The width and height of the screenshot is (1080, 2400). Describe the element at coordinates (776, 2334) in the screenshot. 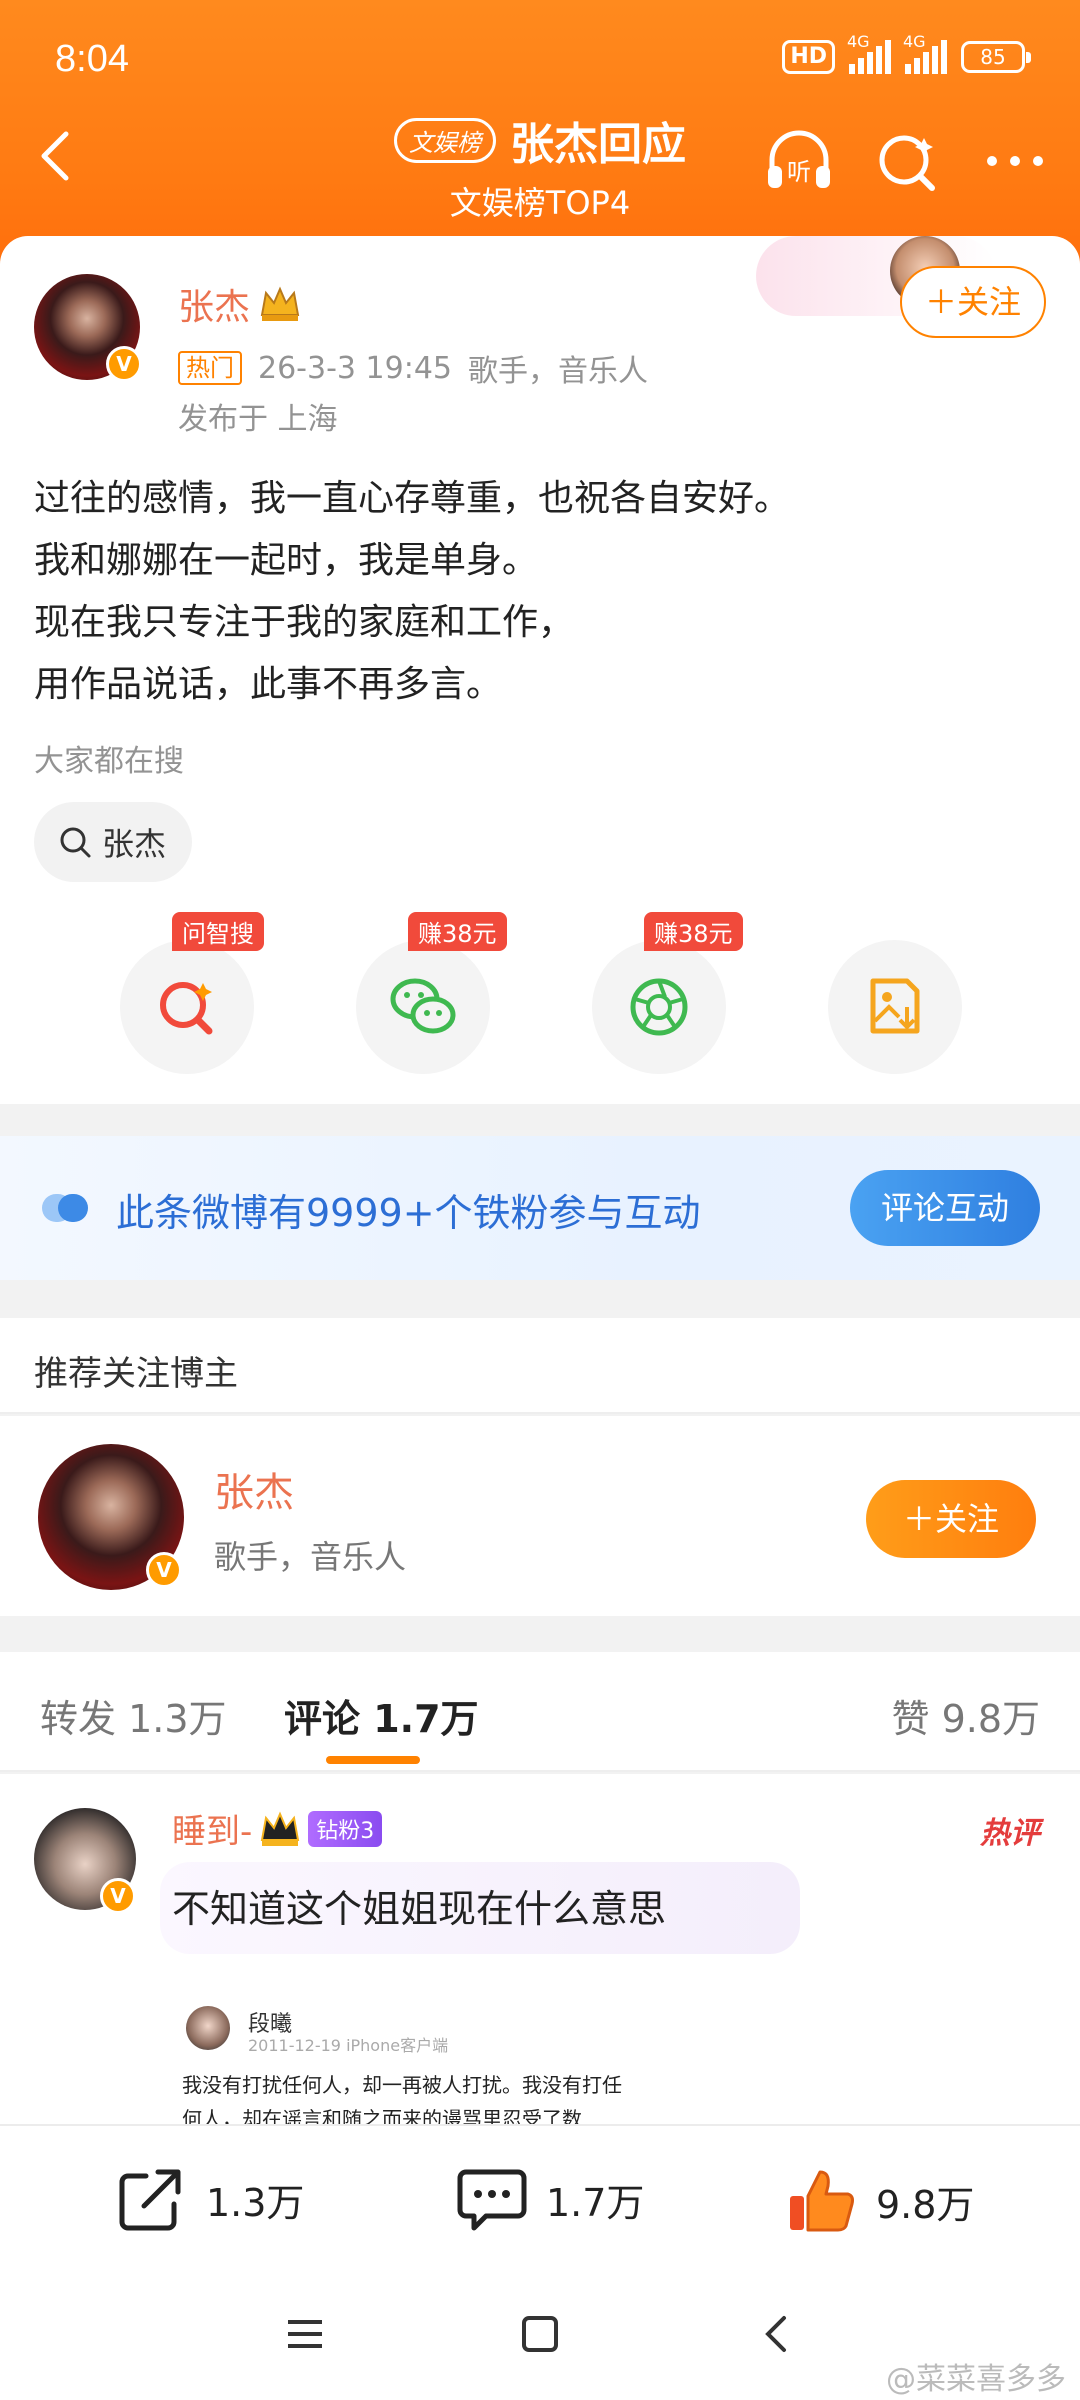

I see `back-nav-icon` at that location.